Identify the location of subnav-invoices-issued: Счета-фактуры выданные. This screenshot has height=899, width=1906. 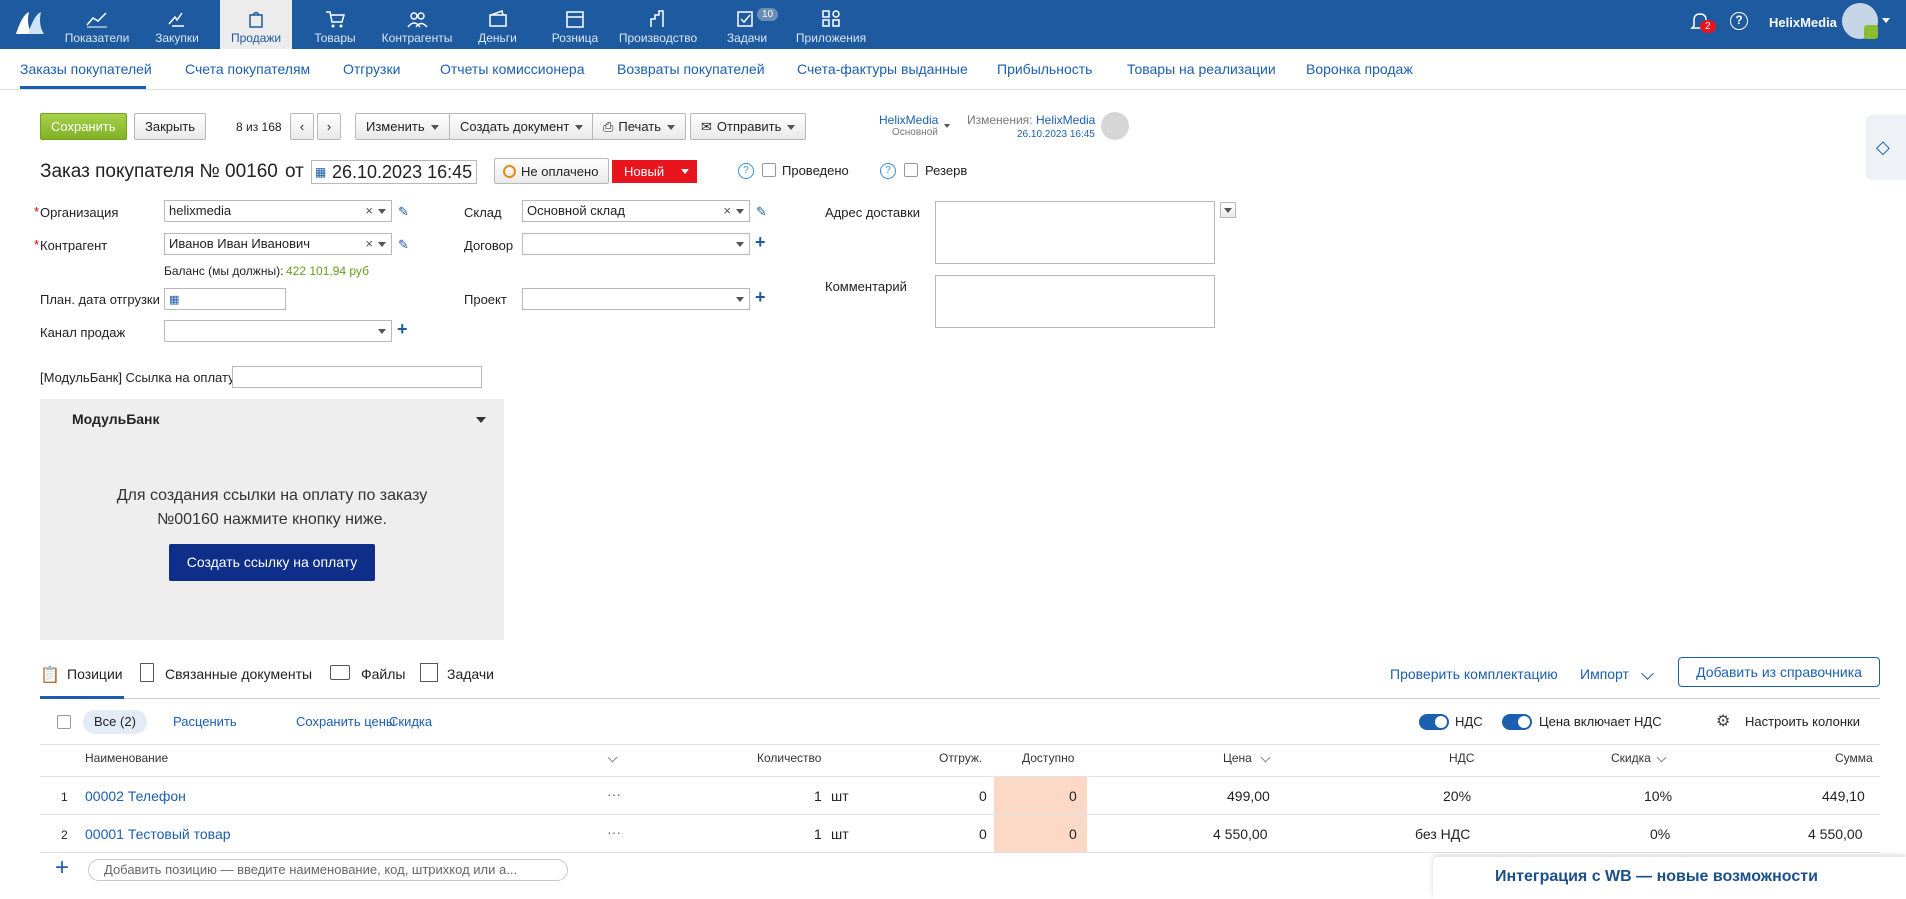
(882, 69).